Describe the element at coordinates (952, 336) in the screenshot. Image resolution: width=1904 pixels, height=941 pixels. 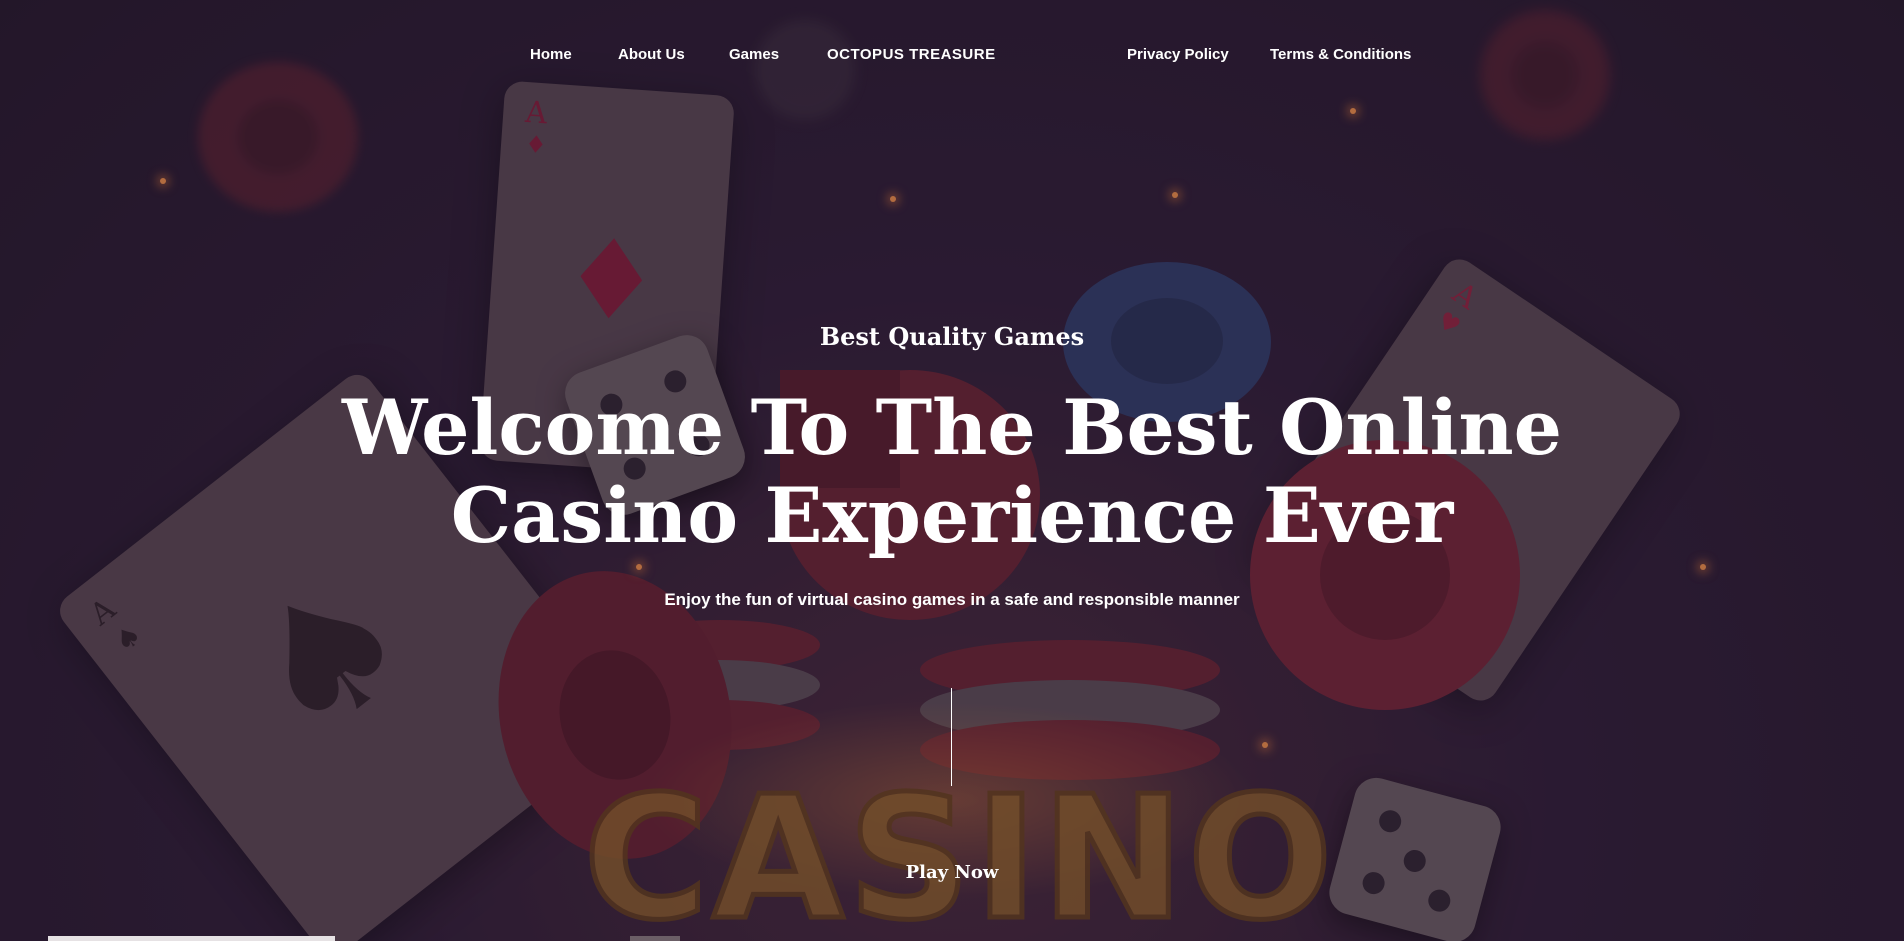
I see `hero-eyebrow: Best Quality Games` at that location.